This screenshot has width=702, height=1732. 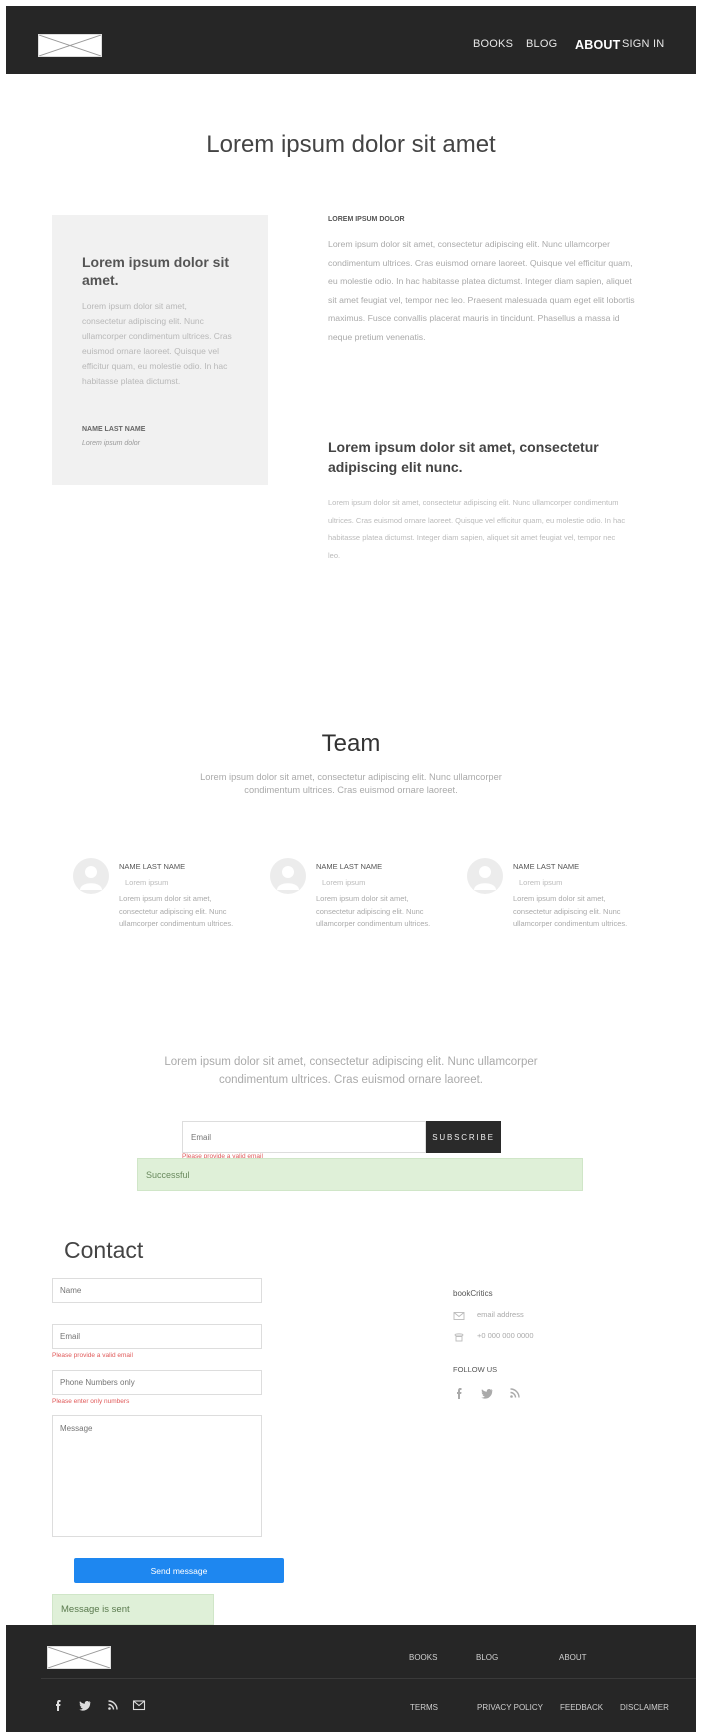 What do you see at coordinates (500, 1314) in the screenshot?
I see `contact-email-address: email address` at bounding box center [500, 1314].